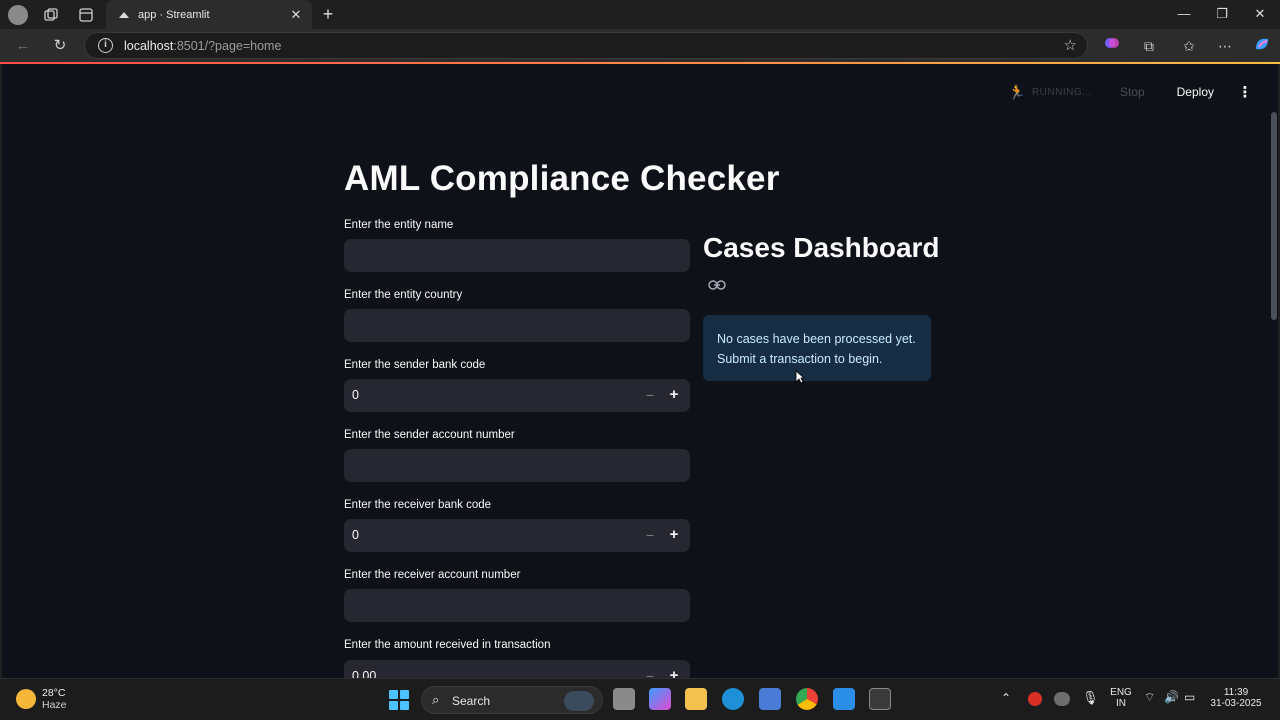  What do you see at coordinates (18, 15) in the screenshot?
I see `profile-icon` at bounding box center [18, 15].